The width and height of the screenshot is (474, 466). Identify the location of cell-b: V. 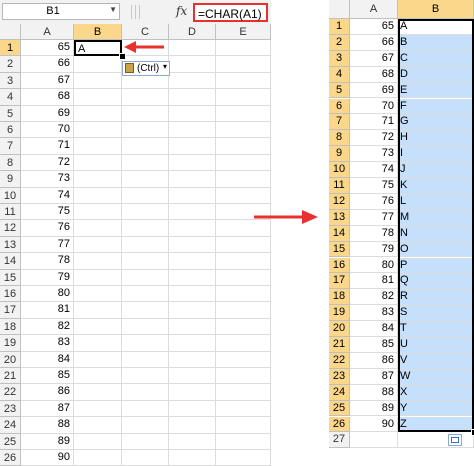
(436, 360).